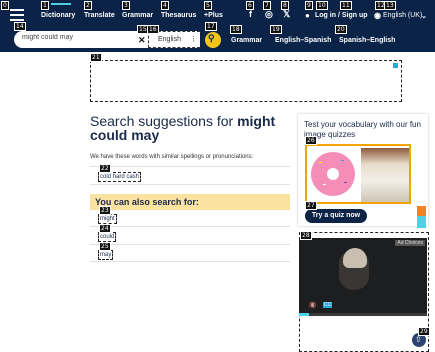 Image resolution: width=435 pixels, height=352 pixels. What do you see at coordinates (303, 40) in the screenshot?
I see `sublink-english-spanish: English–Spanish` at bounding box center [303, 40].